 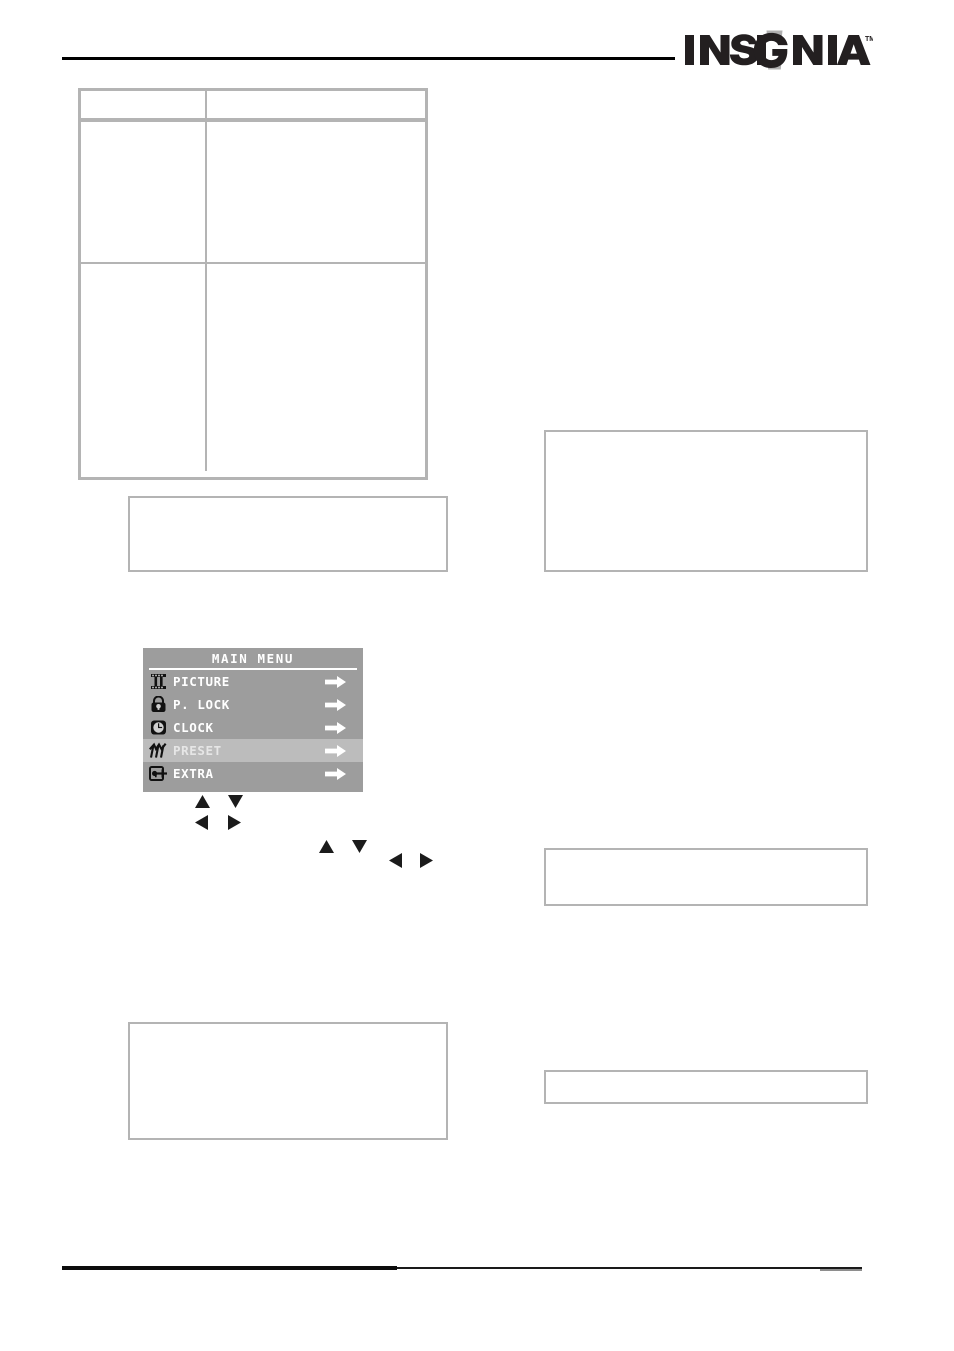 I want to click on waveform-icon, so click(x=158, y=750).